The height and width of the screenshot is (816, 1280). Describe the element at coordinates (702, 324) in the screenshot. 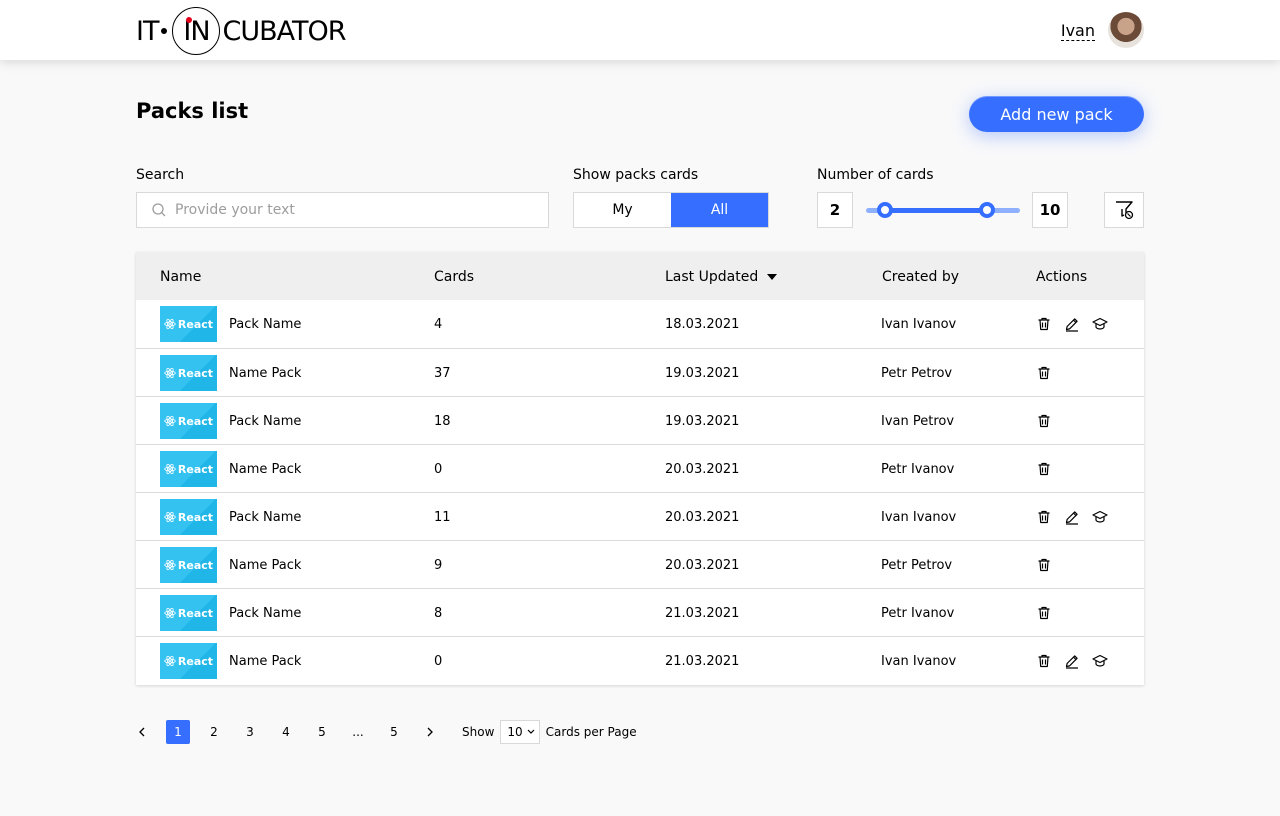

I see `pack-last-updated: 18.03.2021` at that location.